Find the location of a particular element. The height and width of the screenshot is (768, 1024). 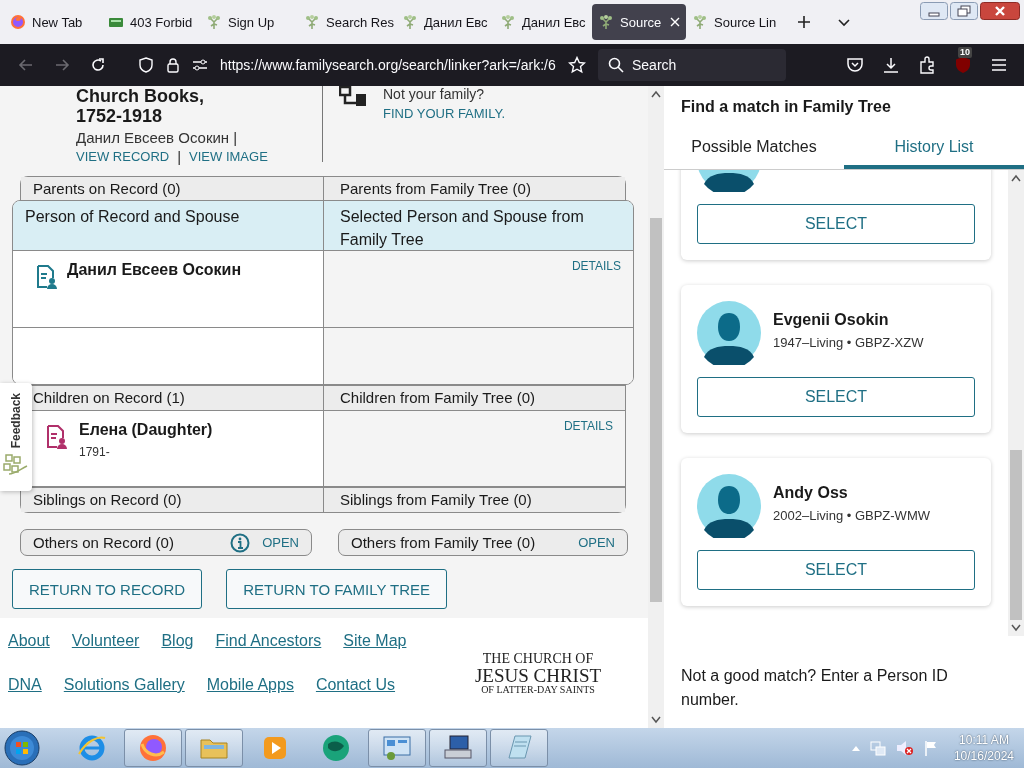

section-header: Person of Record and Spouse is located at coordinates (168, 225).